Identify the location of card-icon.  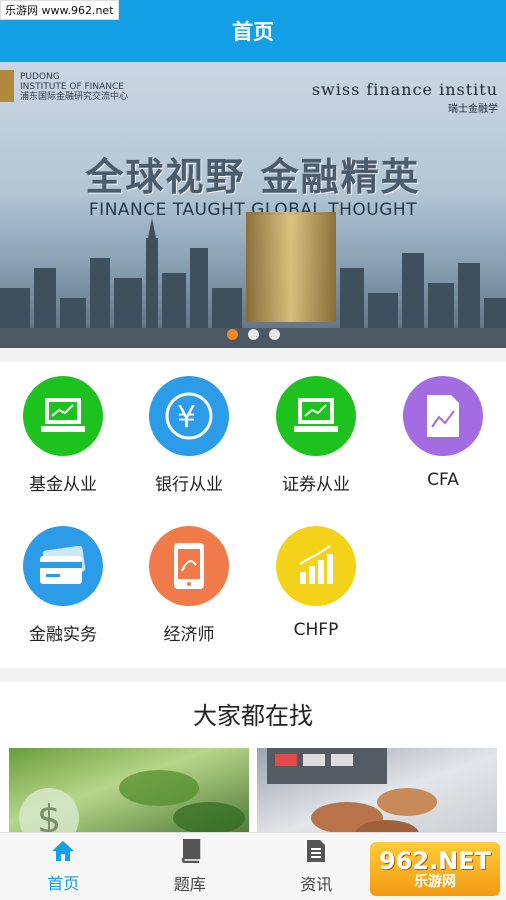
(63, 566).